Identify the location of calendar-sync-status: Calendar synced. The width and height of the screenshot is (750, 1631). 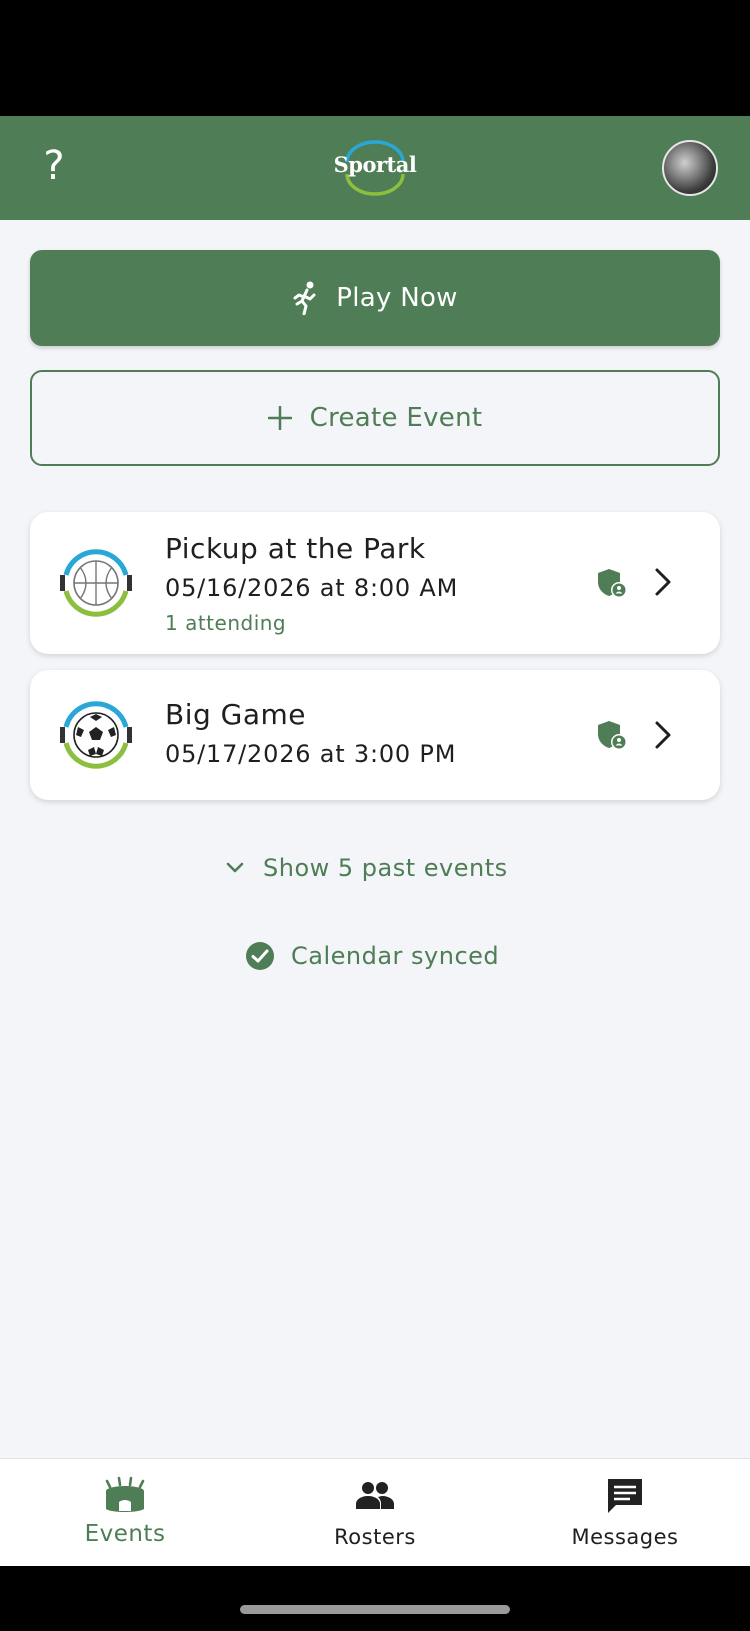
(372, 956).